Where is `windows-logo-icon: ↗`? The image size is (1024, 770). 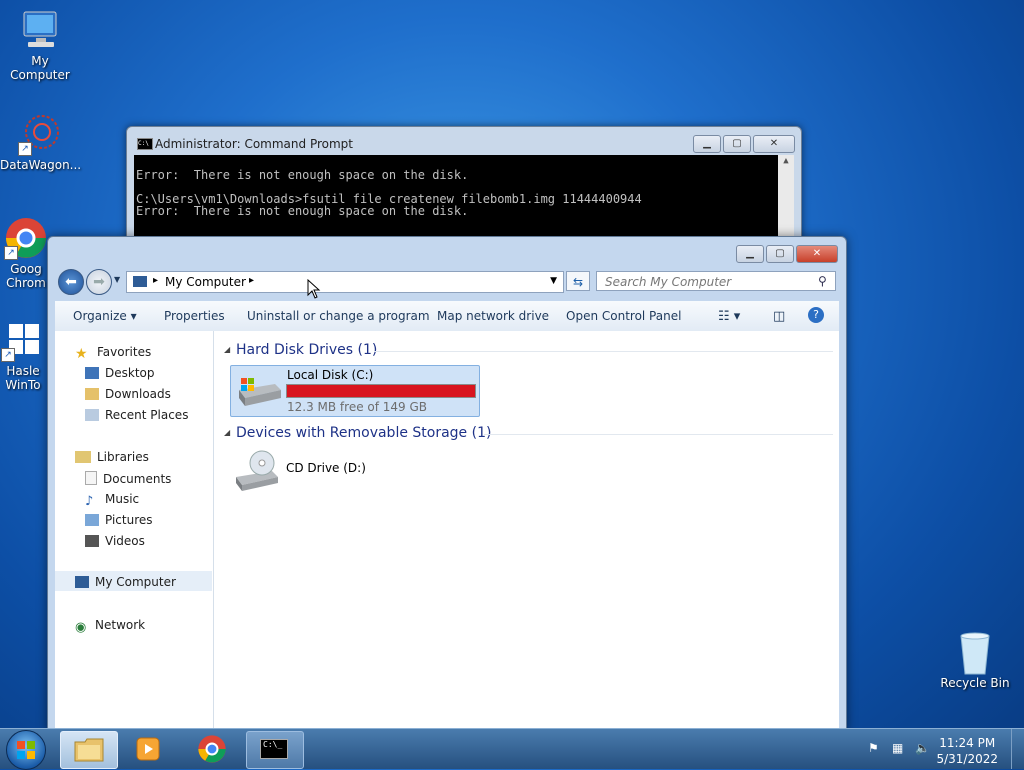
windows-logo-icon: ↗ is located at coordinates (23, 340).